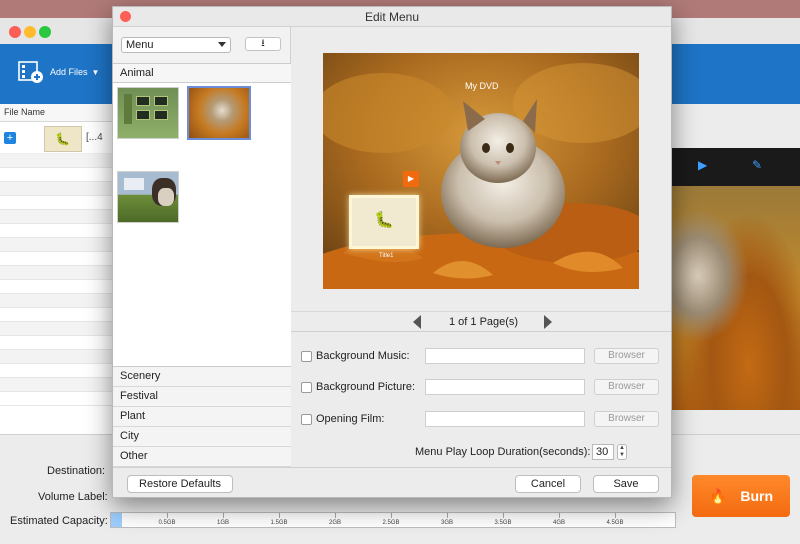  Describe the element at coordinates (202, 377) in the screenshot. I see `category-item-scenery: Scenery` at that location.